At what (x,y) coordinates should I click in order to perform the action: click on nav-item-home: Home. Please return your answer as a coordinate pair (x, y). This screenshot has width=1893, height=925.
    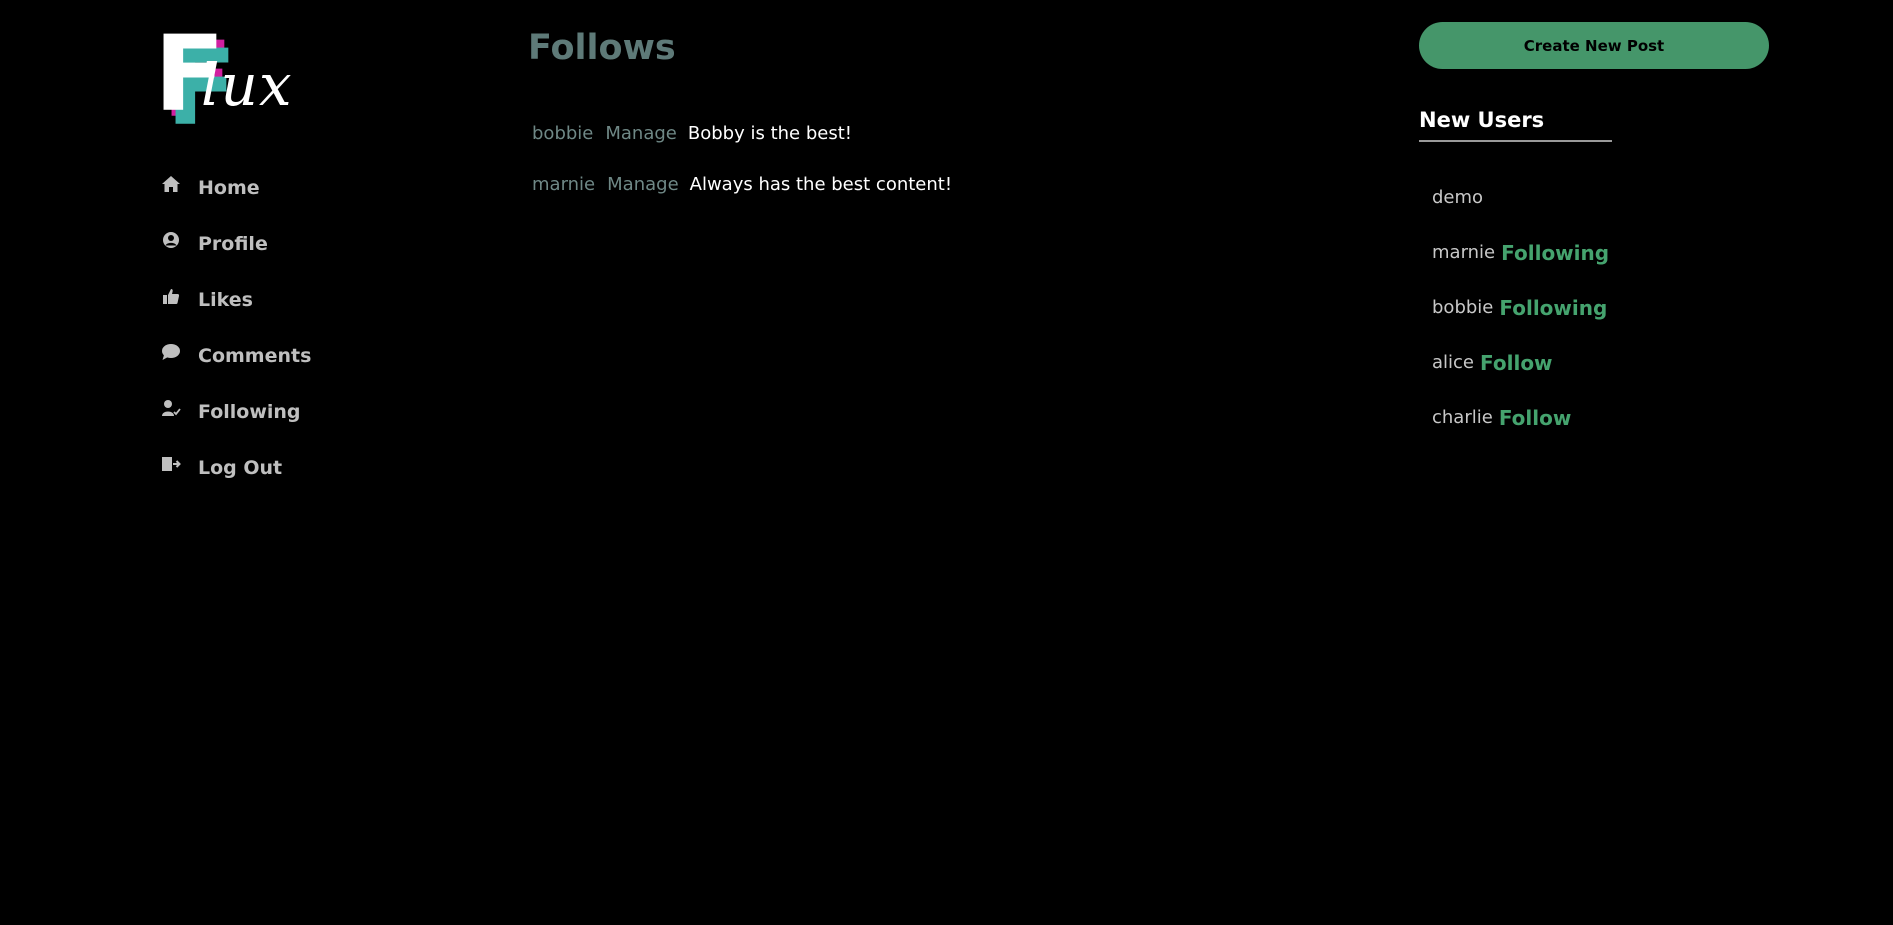
    Looking at the image, I should click on (290, 188).